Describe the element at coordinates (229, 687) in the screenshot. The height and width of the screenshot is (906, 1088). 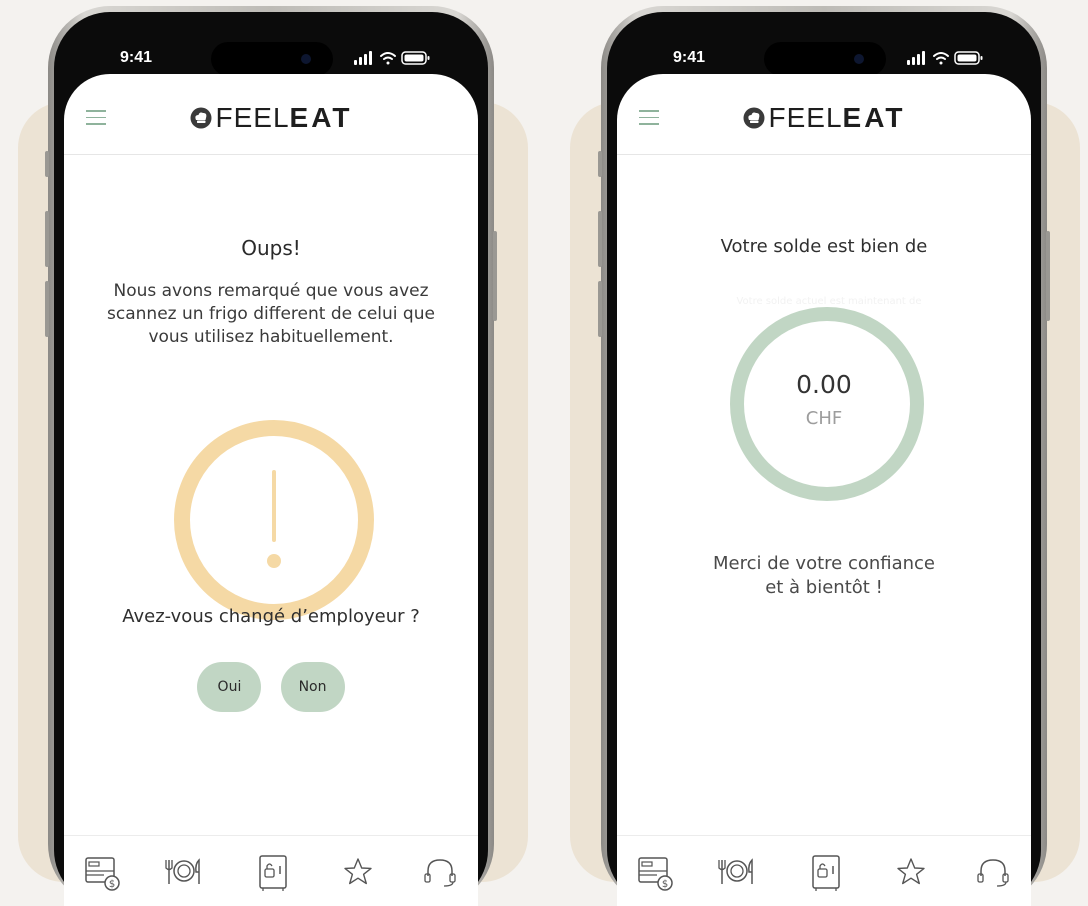
I see `yes-button: Oui` at that location.